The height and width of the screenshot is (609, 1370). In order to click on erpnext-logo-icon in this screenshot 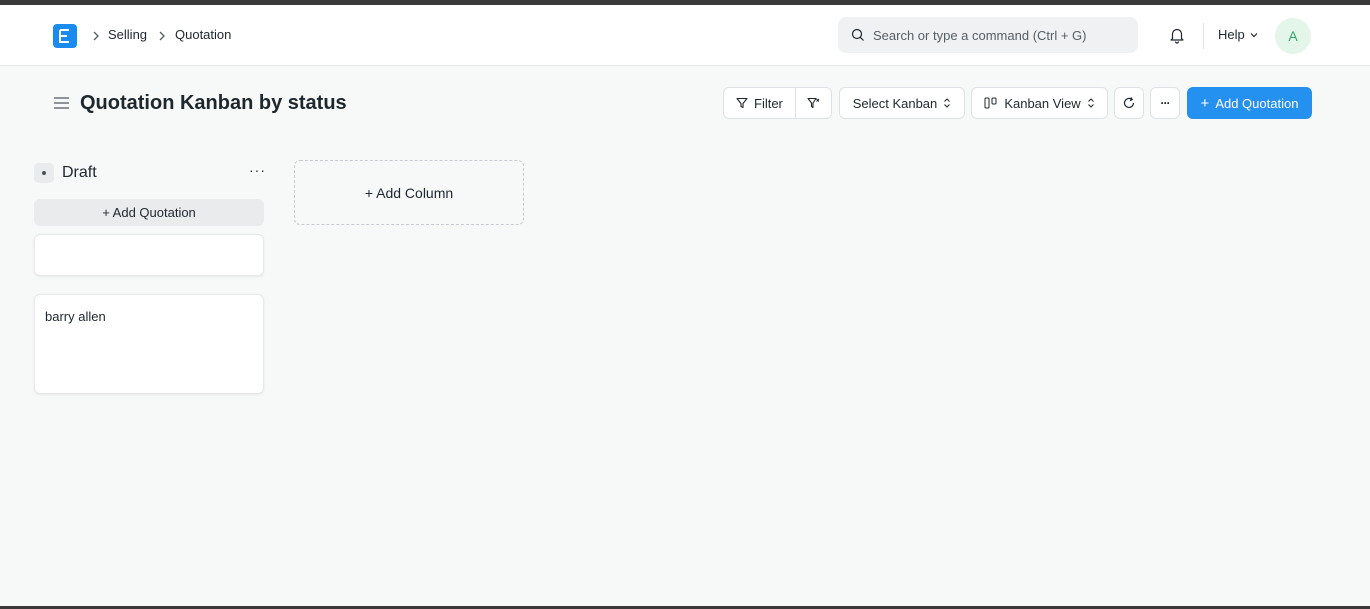, I will do `click(64, 36)`.